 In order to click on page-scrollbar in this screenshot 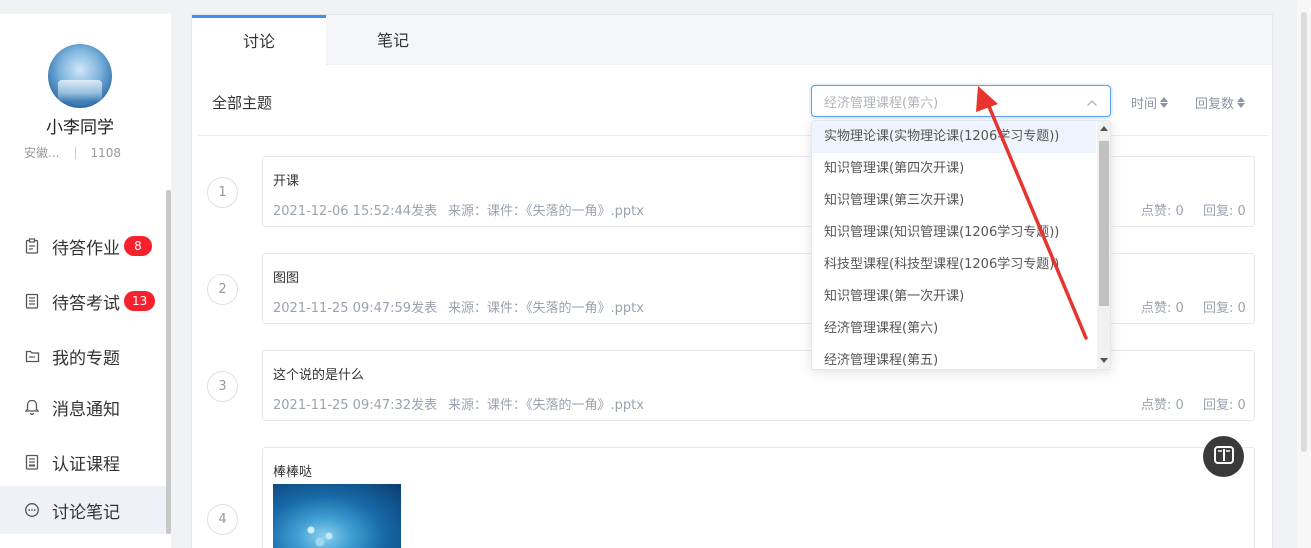, I will do `click(1304, 274)`.